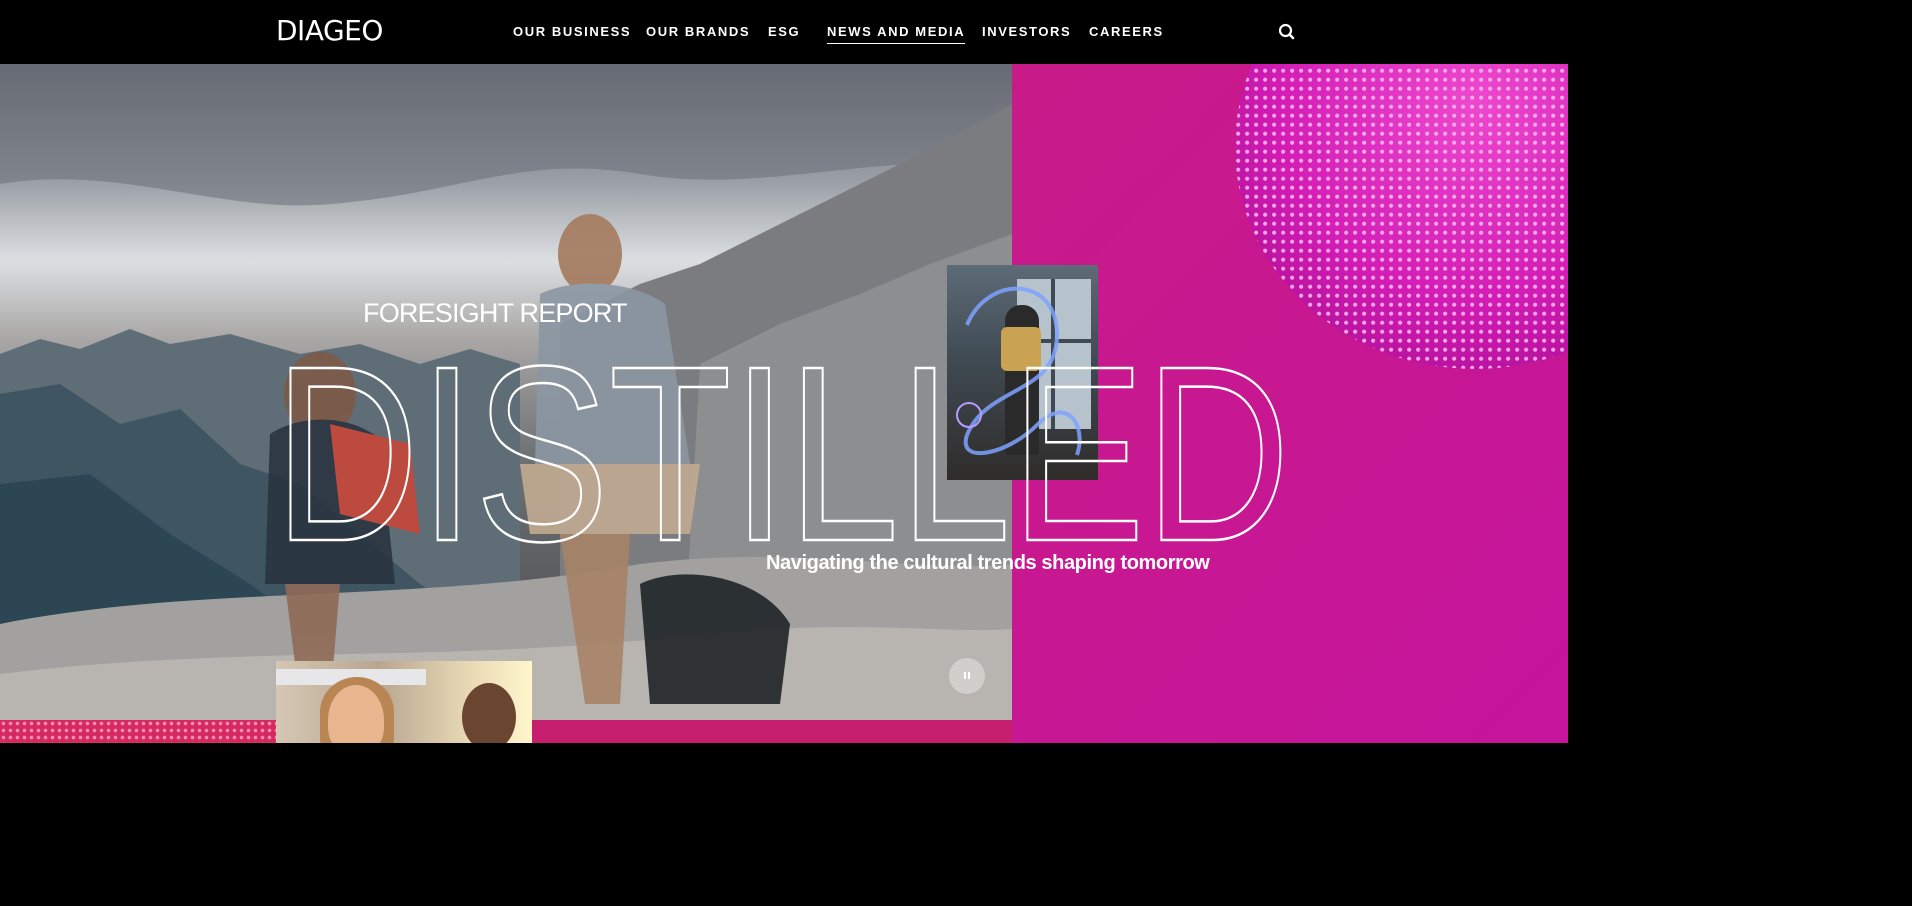 This screenshot has width=1912, height=906. Describe the element at coordinates (1019, 371) in the screenshot. I see `light-trail-graphic` at that location.